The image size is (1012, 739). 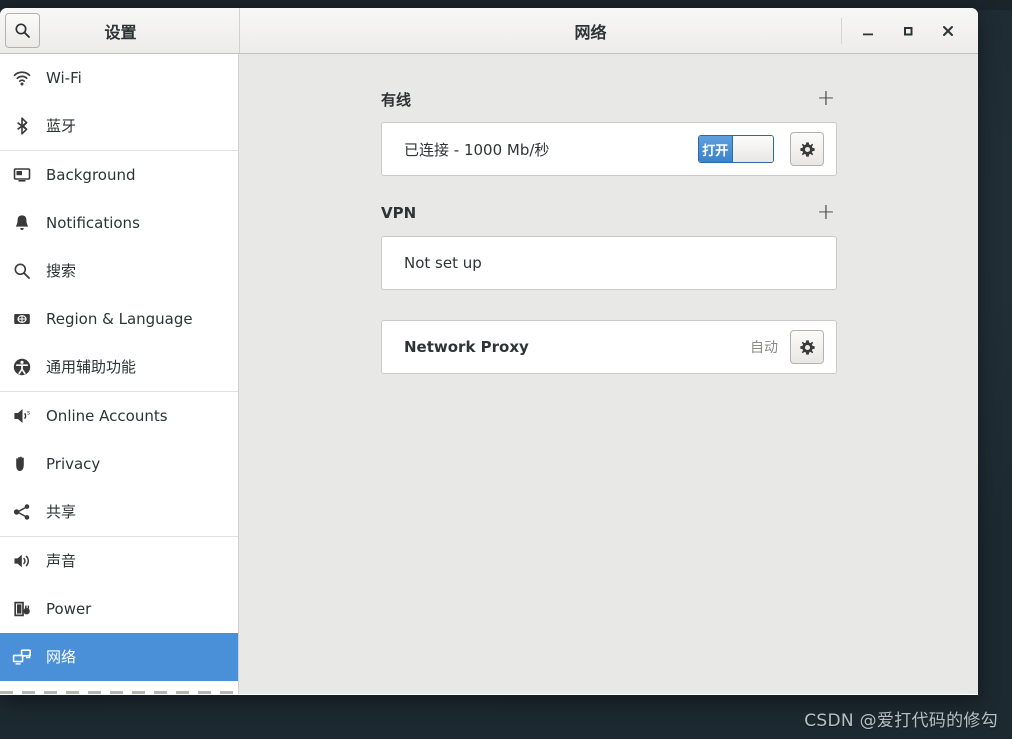 I want to click on network-proxy-row: Network Proxy 自动, so click(x=609, y=347).